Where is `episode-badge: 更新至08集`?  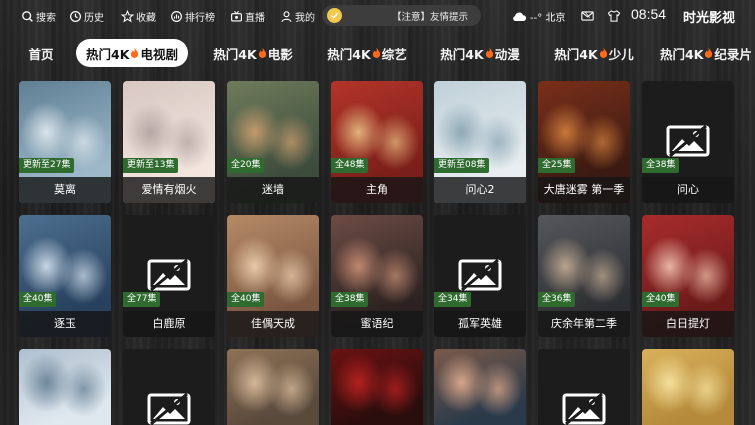
episode-badge: 更新至08集 is located at coordinates (462, 165).